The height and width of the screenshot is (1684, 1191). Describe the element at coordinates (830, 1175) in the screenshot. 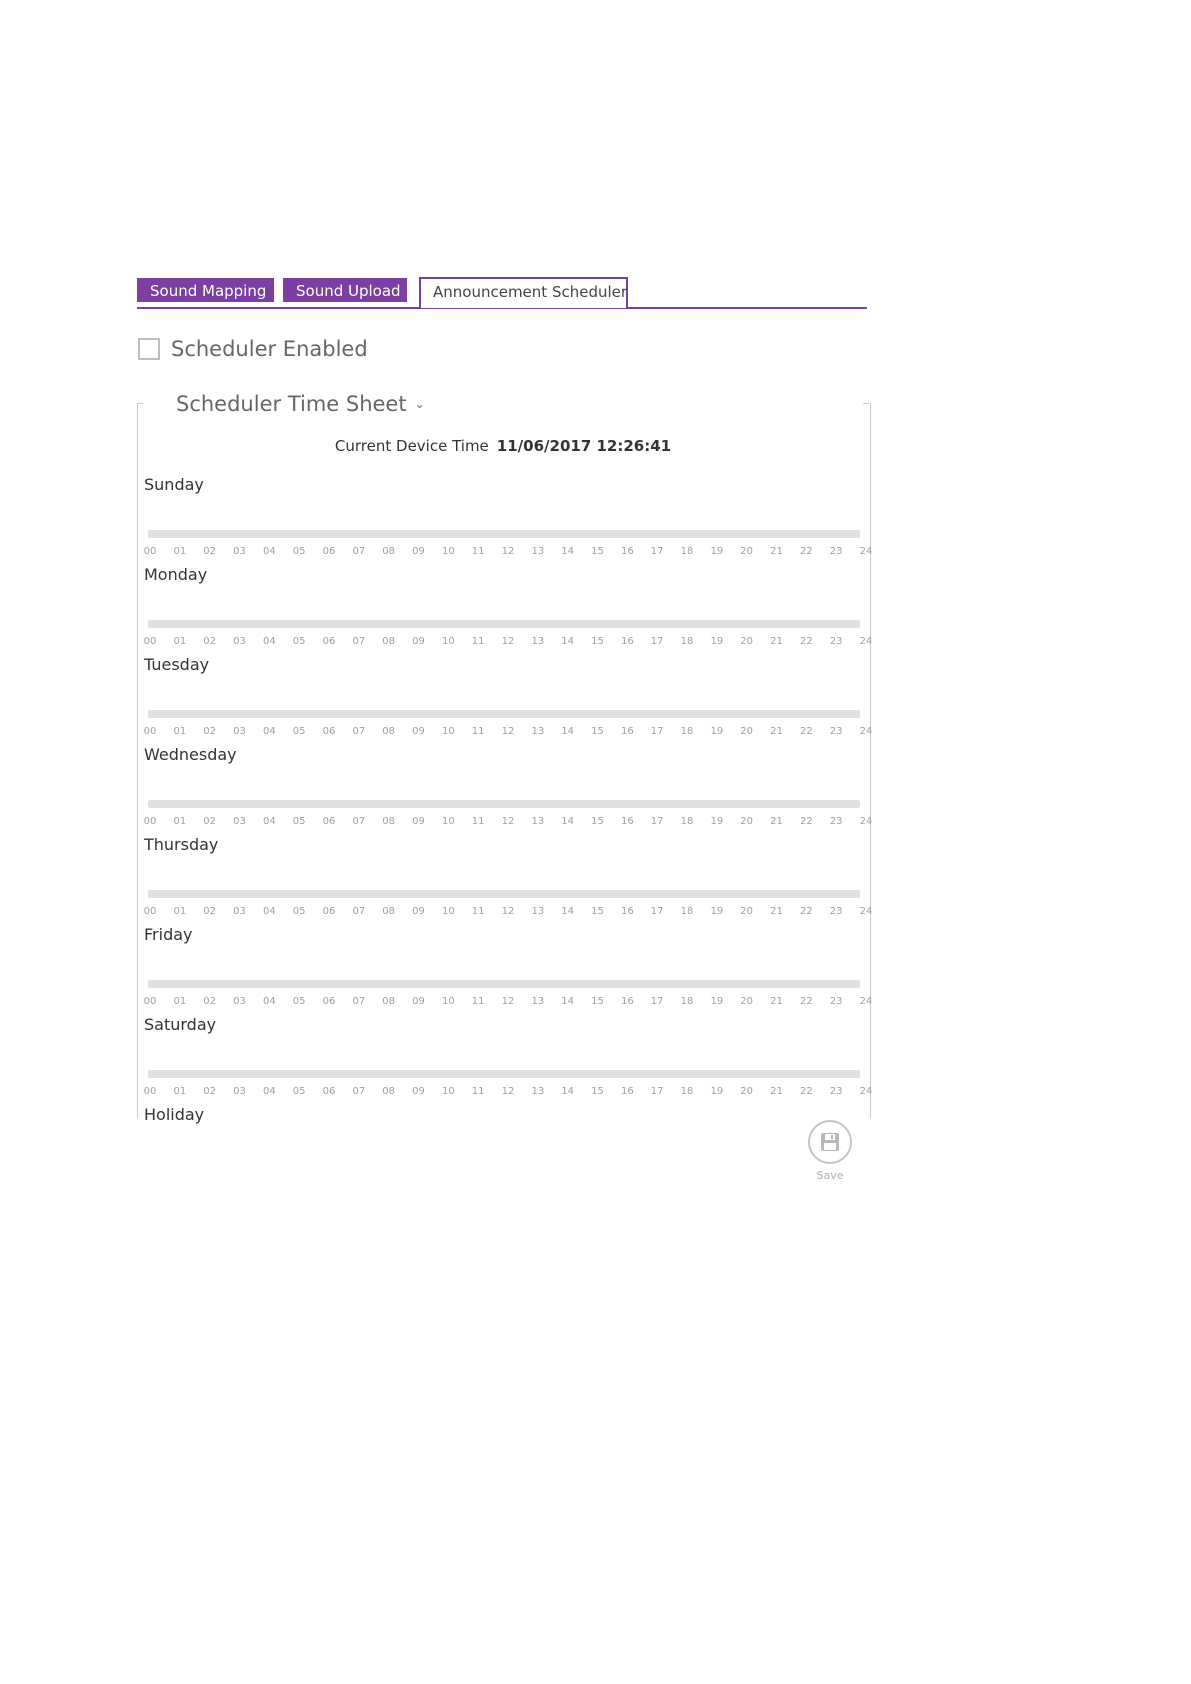

I see `save-label: Save` at that location.